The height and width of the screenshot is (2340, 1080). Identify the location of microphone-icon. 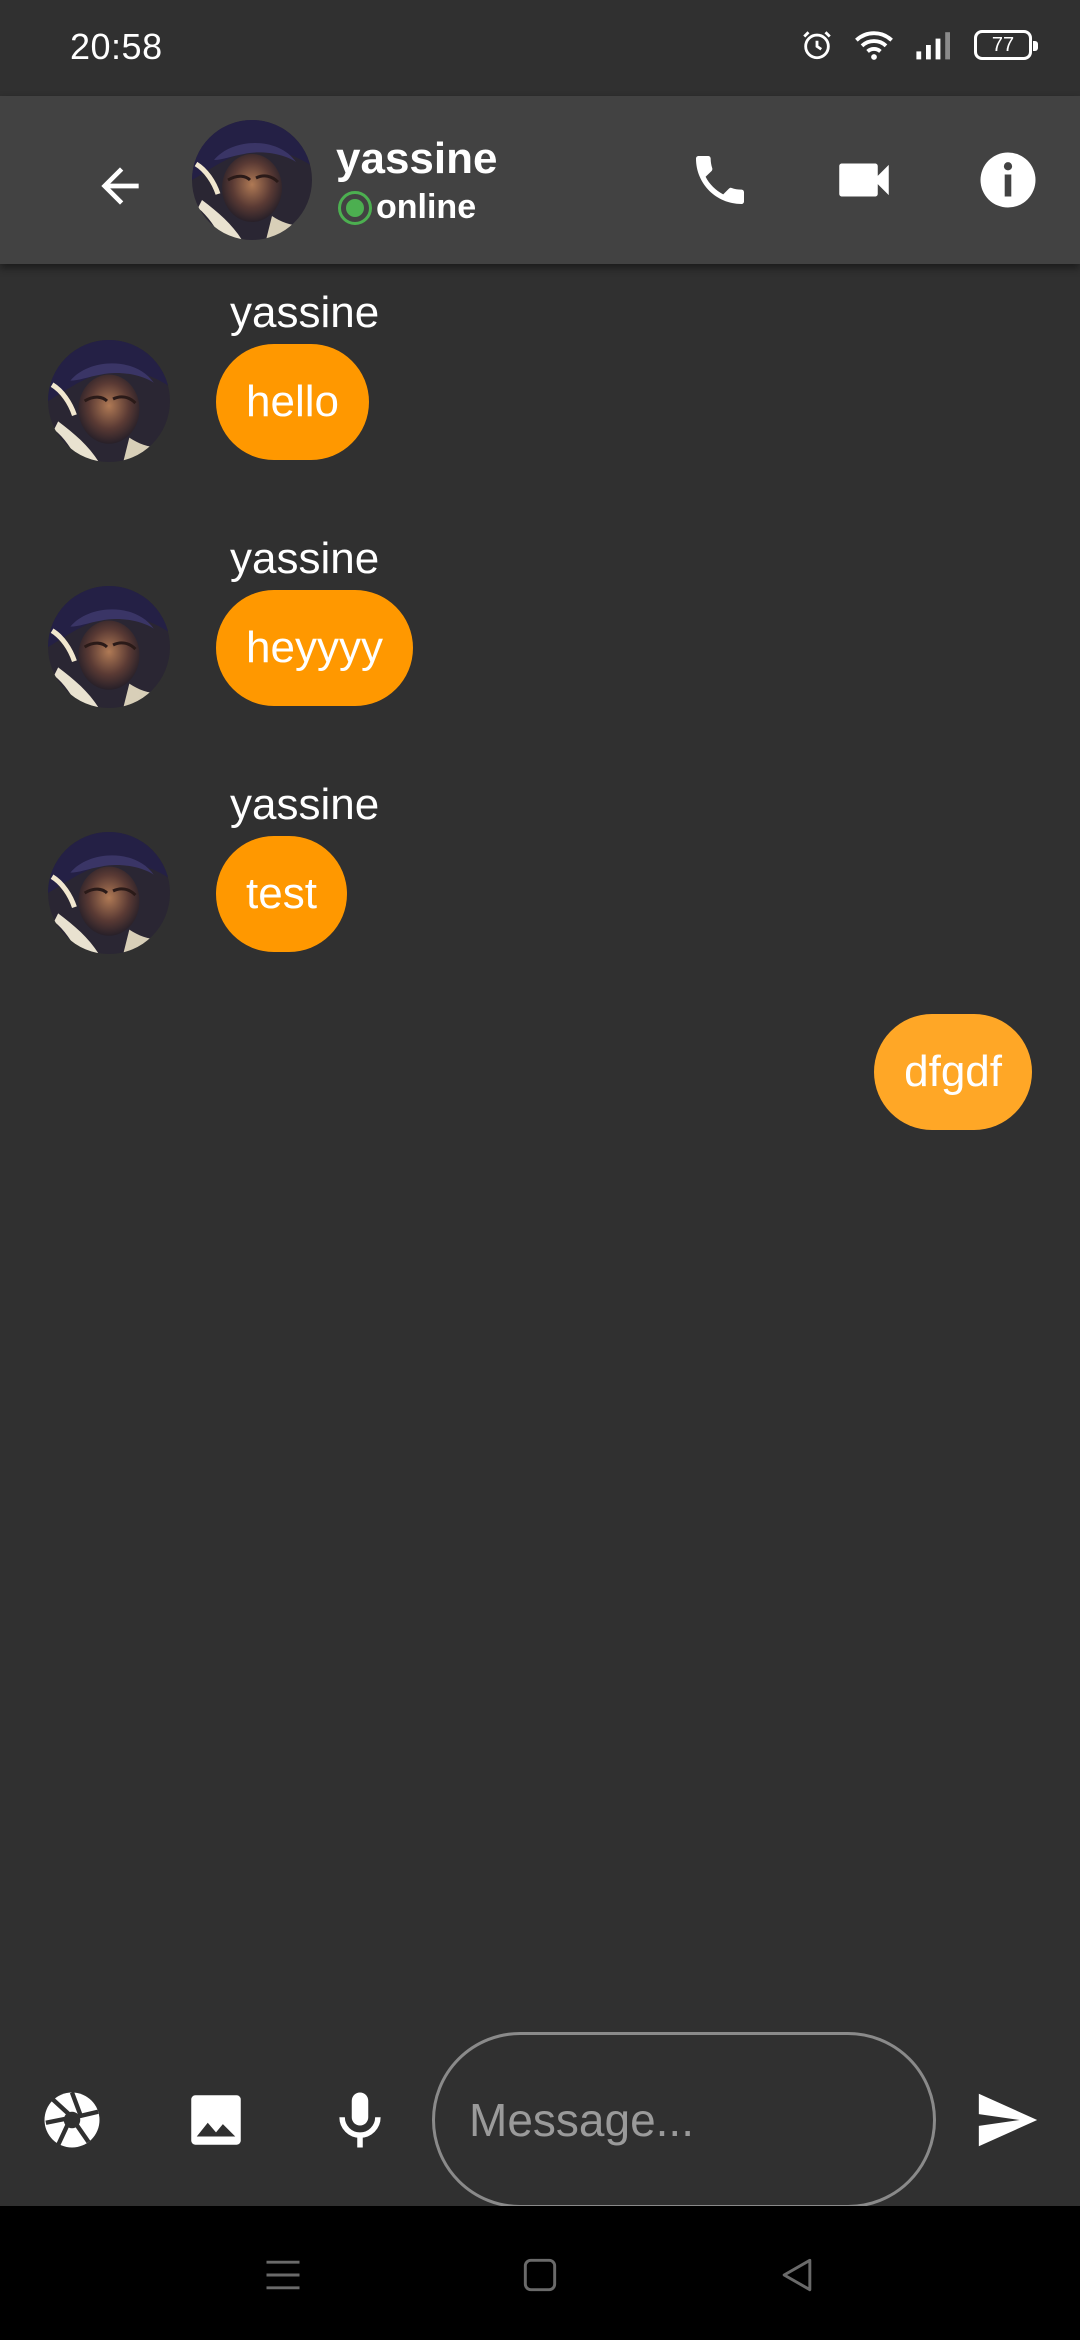
(360, 2120).